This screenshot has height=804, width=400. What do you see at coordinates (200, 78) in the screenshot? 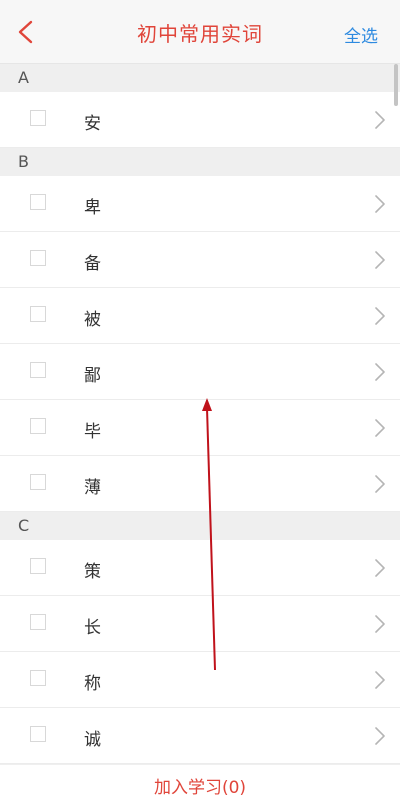
I see `section-header-a: A` at bounding box center [200, 78].